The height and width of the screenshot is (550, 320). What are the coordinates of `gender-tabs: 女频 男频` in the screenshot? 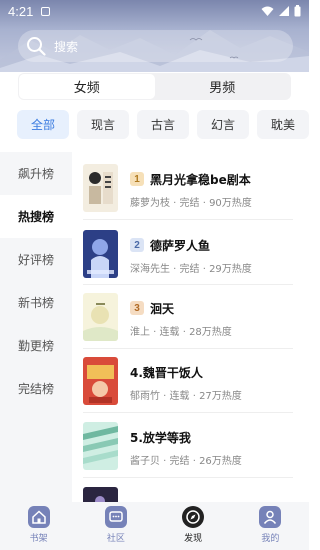 It's located at (154, 86).